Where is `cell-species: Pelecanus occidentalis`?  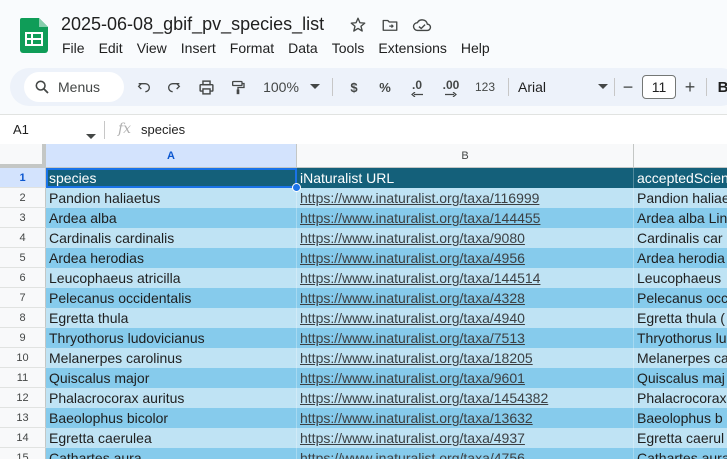 cell-species: Pelecanus occidentalis is located at coordinates (171, 298).